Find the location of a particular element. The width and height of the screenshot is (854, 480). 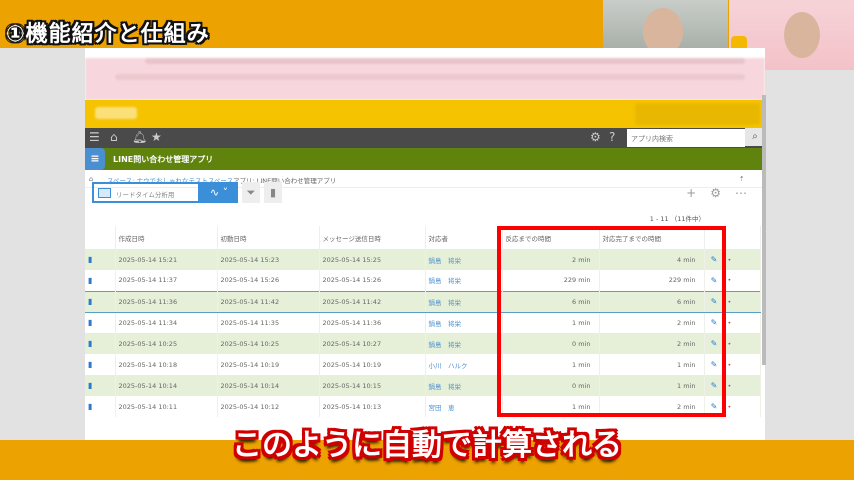

notification-bell-icon: 🔔︎ is located at coordinates (139, 137).